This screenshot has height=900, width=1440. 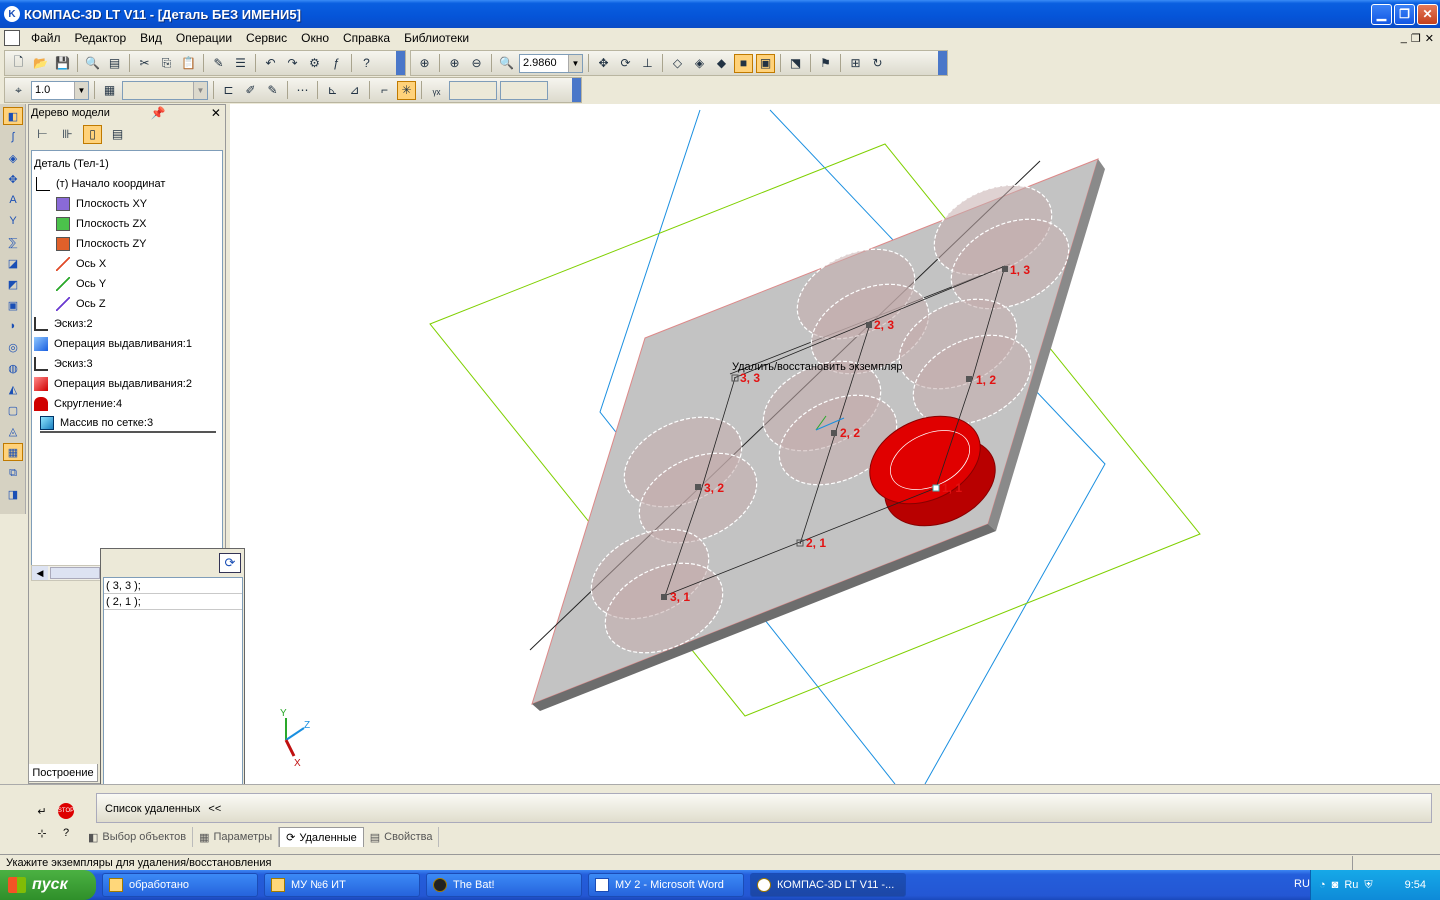 I want to click on chevron-left-icon: <<, so click(x=214, y=809).